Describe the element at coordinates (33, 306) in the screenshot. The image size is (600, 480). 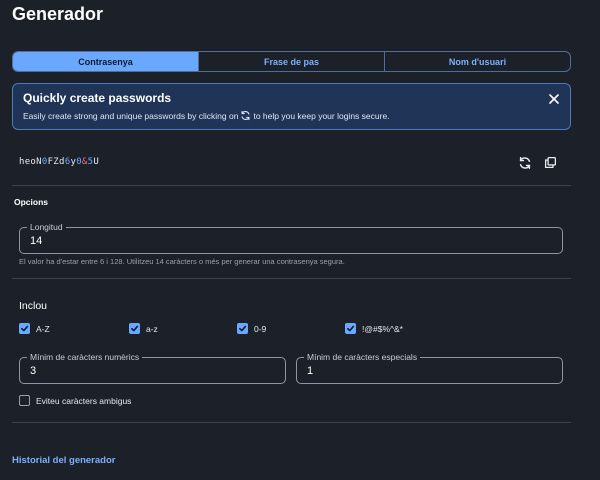
I see `include-heading: Inclou` at that location.